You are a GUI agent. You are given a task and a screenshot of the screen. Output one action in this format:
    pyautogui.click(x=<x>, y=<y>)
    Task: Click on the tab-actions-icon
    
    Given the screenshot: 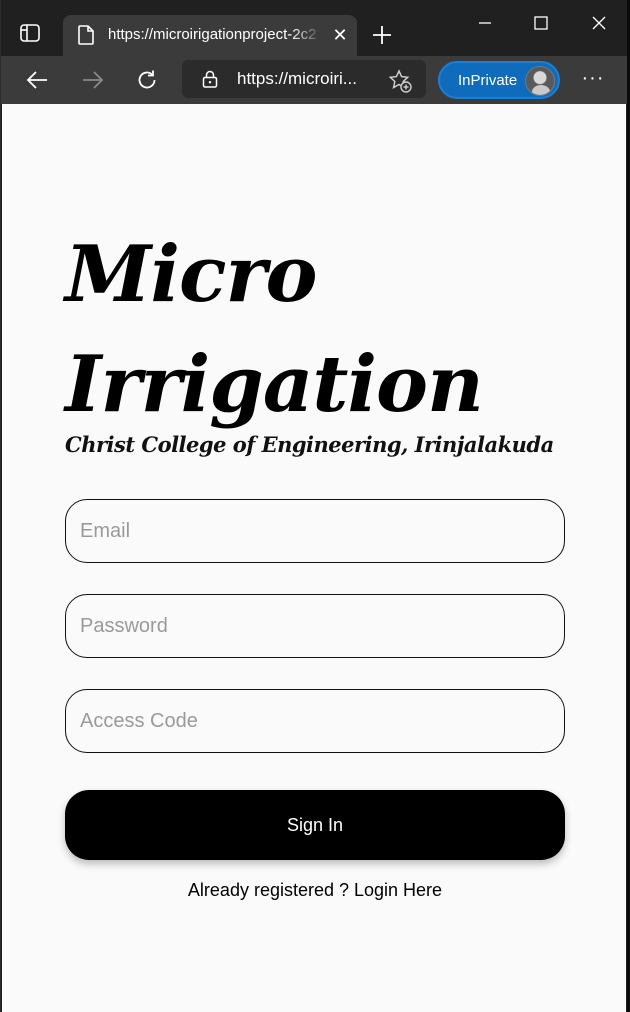 What is the action you would take?
    pyautogui.click(x=30, y=33)
    